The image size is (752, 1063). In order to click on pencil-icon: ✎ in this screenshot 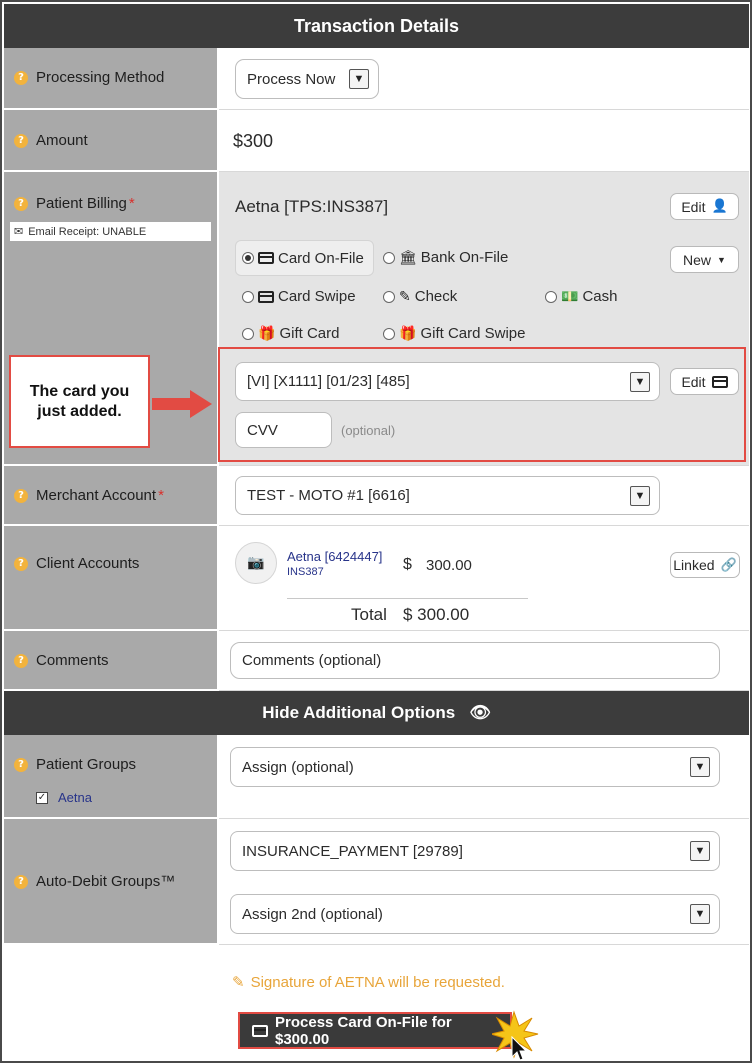, I will do `click(238, 982)`.